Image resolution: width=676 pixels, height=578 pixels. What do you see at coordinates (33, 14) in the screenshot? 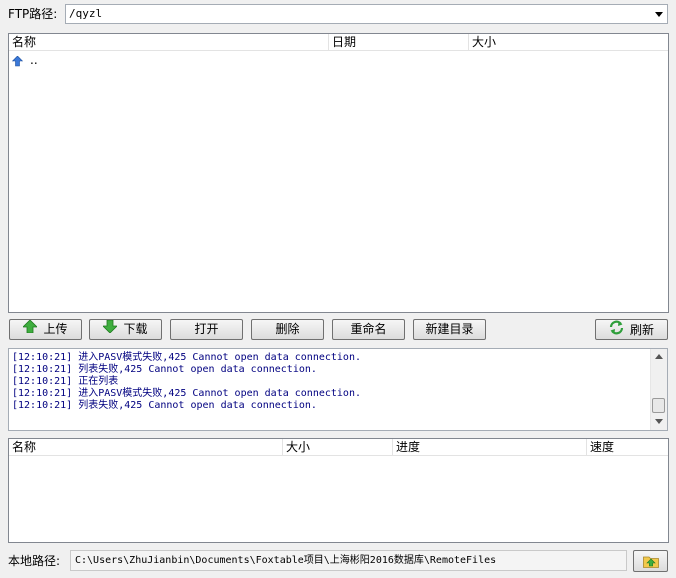
I see `ftp-path-label: FTP路径:` at bounding box center [33, 14].